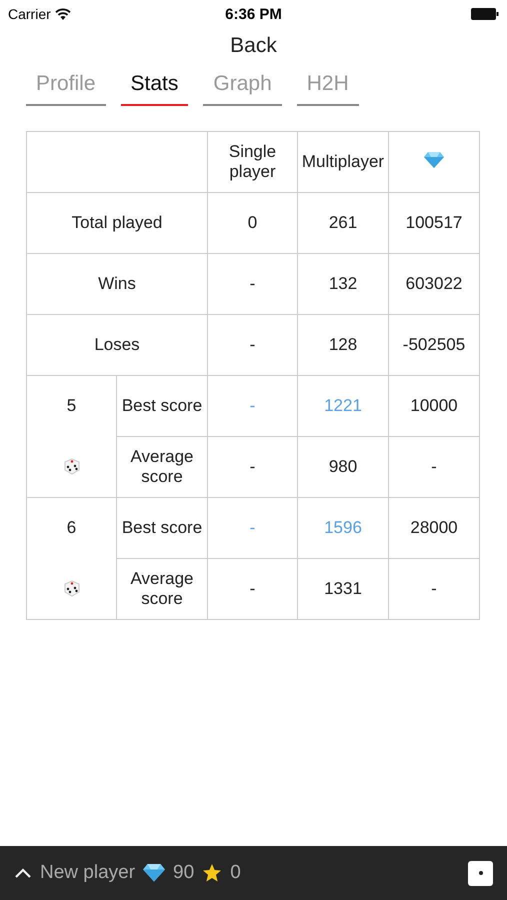 This screenshot has width=507, height=900. I want to click on star-icon, so click(212, 873).